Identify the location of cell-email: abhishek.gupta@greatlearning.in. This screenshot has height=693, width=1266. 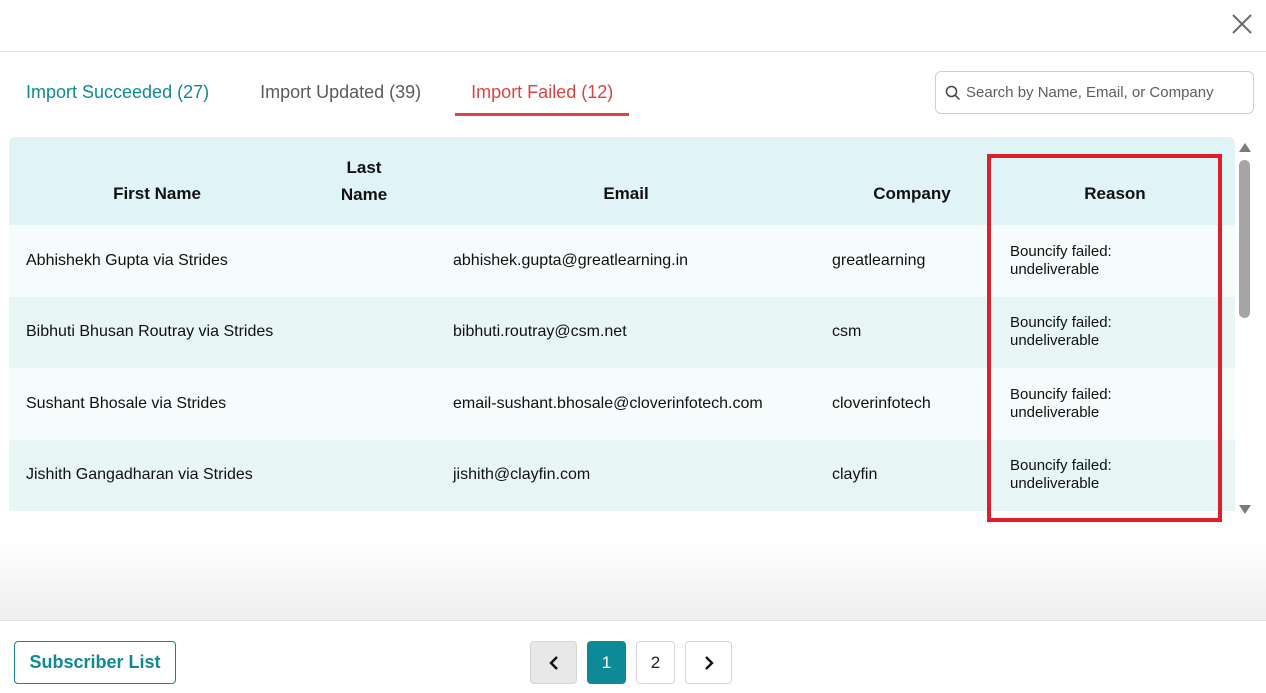
(571, 260).